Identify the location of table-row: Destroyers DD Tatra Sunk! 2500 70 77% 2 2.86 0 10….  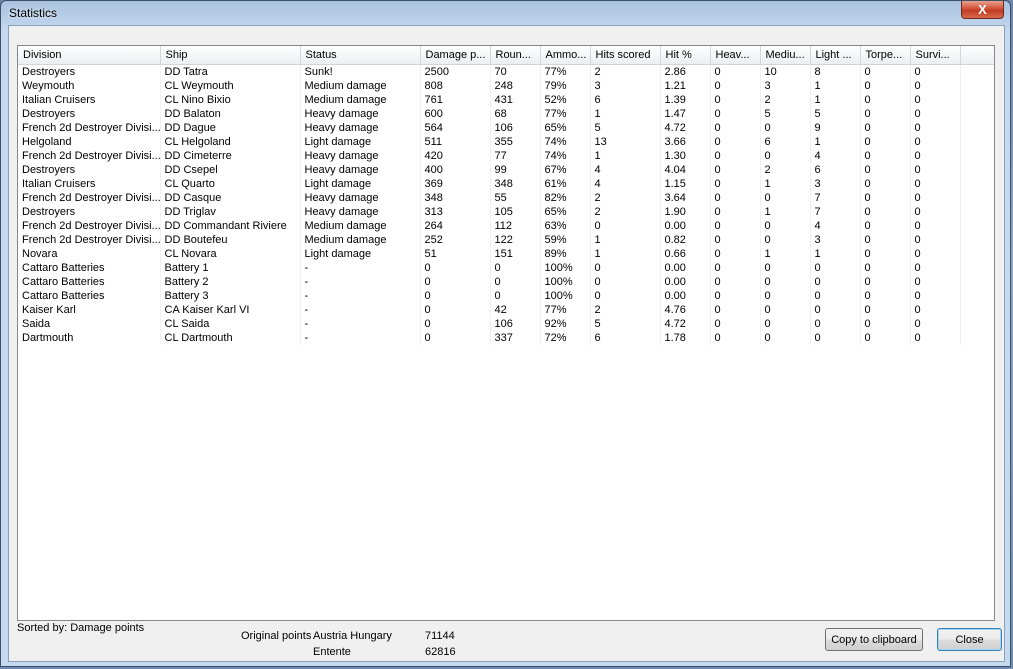
(506, 71).